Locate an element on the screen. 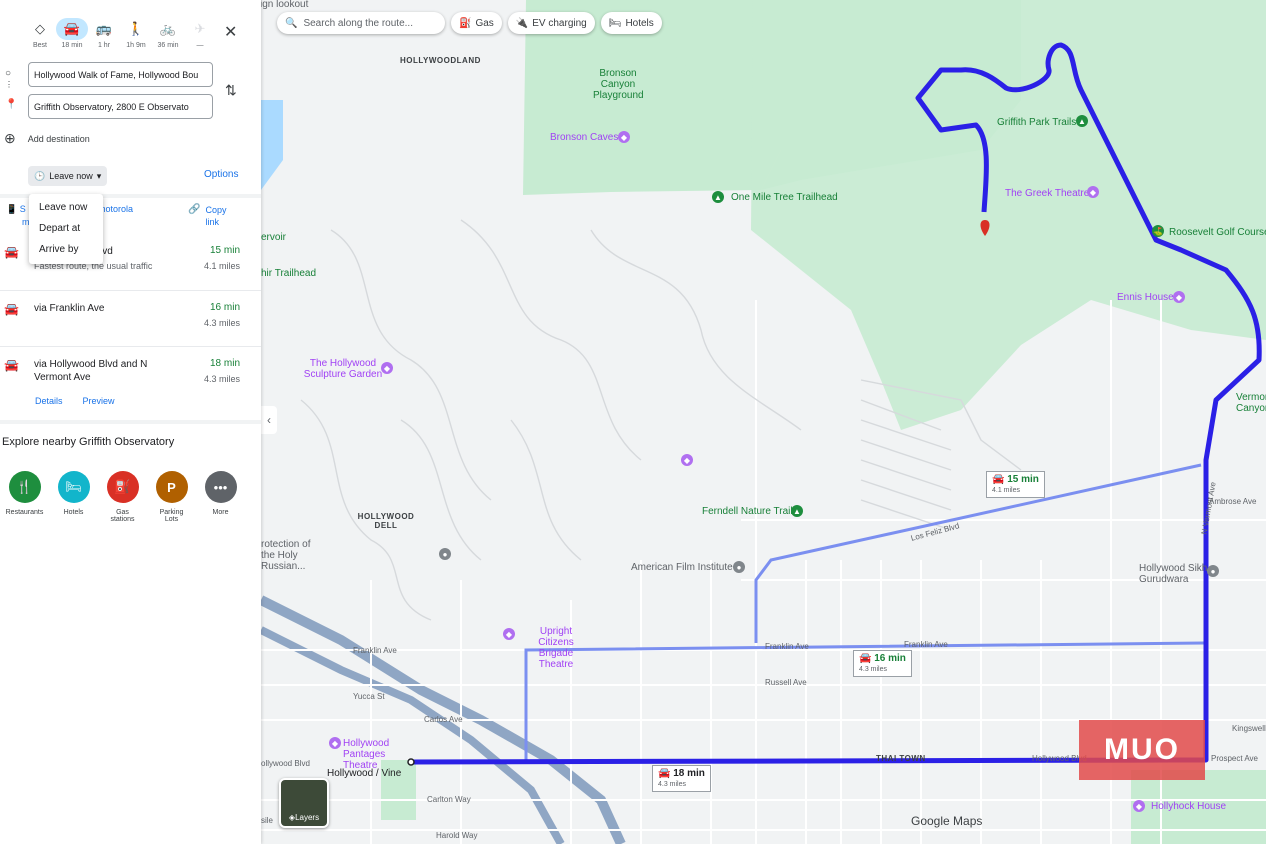  menu-item-depart-at: Depart at is located at coordinates (66, 229).